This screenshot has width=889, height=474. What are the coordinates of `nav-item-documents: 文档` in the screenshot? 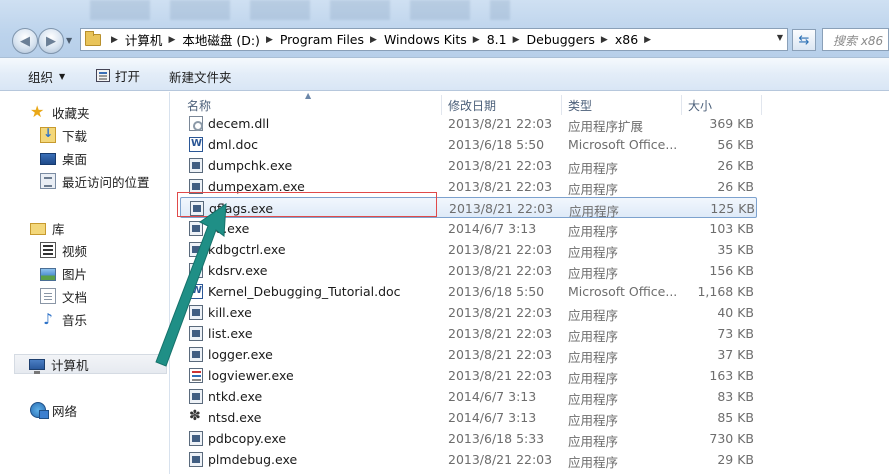 It's located at (63, 296).